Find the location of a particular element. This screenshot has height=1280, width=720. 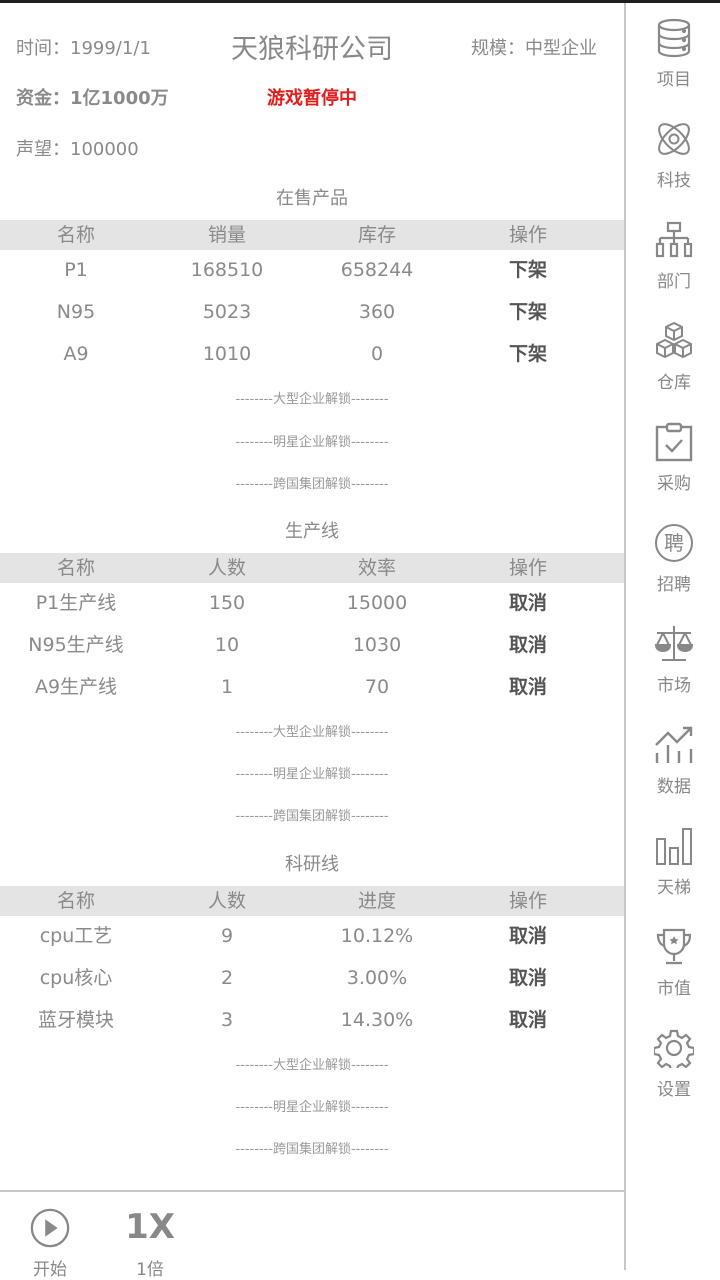

sidebar-item-label: 部门 is located at coordinates (674, 282).